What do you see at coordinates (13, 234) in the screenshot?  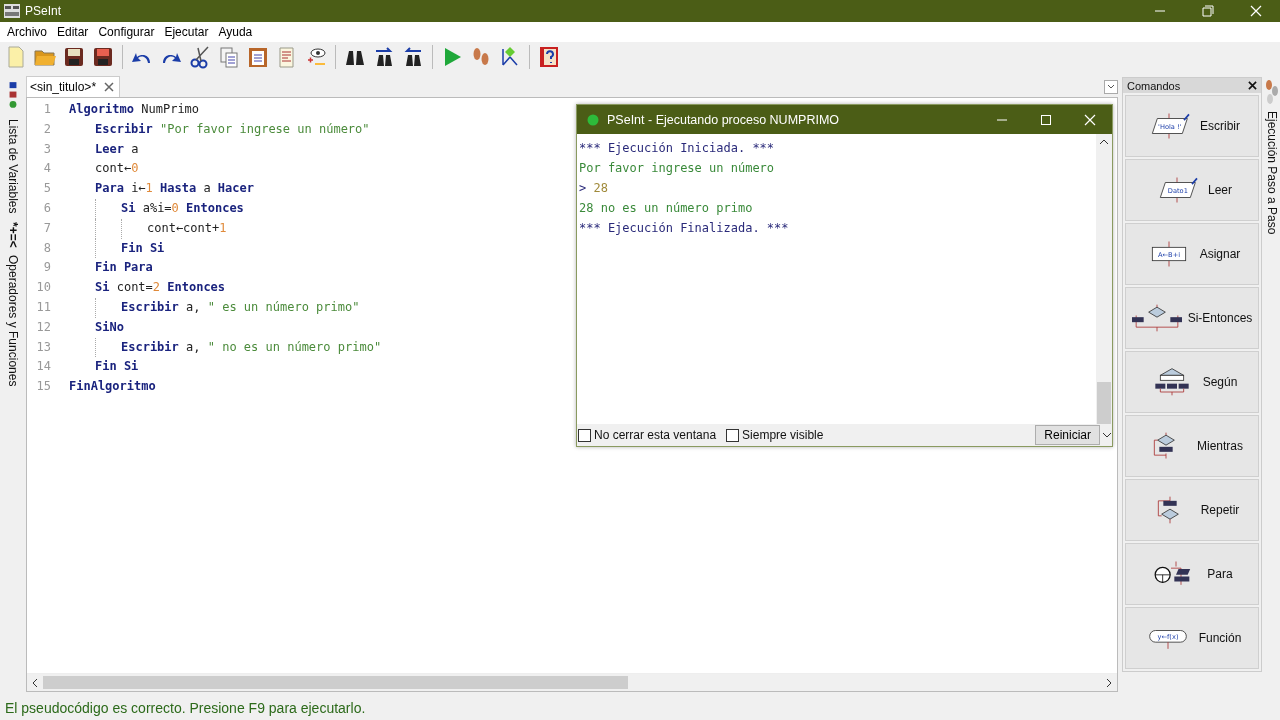 I see `operators-symbol: *+=<` at bounding box center [13, 234].